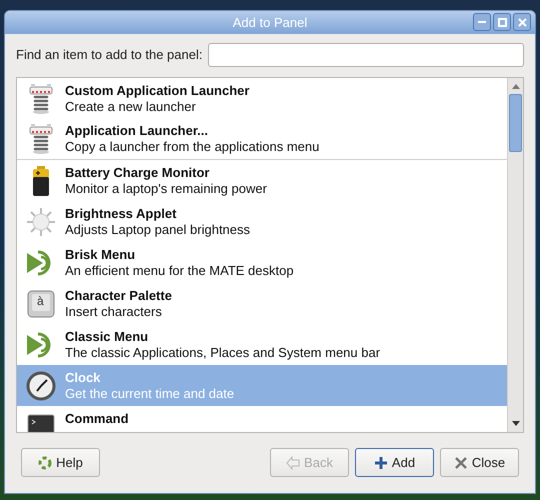 The width and height of the screenshot is (540, 500). What do you see at coordinates (479, 462) in the screenshot?
I see `close-button: Close` at bounding box center [479, 462].